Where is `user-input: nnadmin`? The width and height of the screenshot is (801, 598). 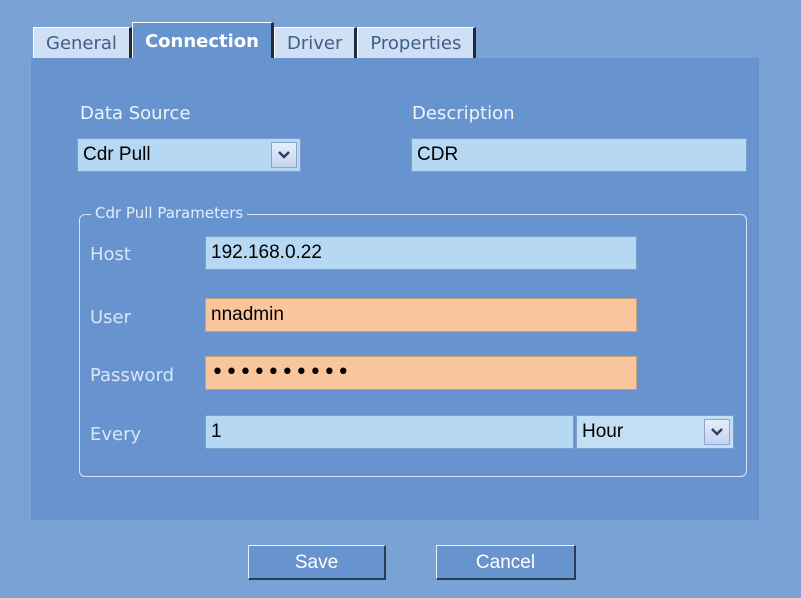 user-input: nnadmin is located at coordinates (421, 315).